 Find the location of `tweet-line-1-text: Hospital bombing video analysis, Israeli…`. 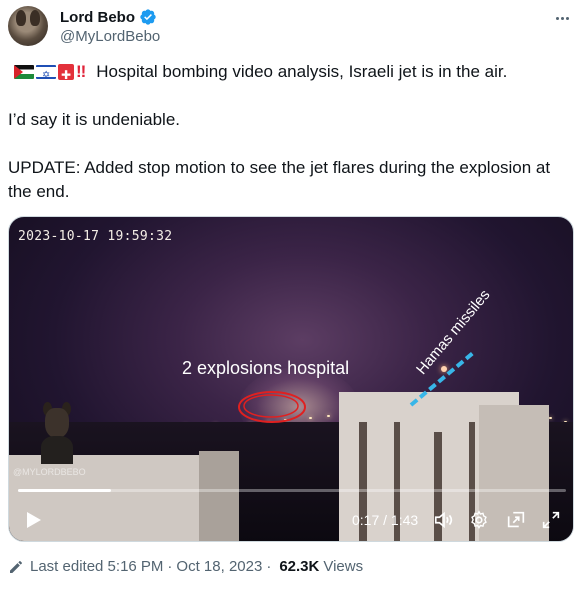

tweet-line-1-text: Hospital bombing video analysis, Israeli… is located at coordinates (302, 71).